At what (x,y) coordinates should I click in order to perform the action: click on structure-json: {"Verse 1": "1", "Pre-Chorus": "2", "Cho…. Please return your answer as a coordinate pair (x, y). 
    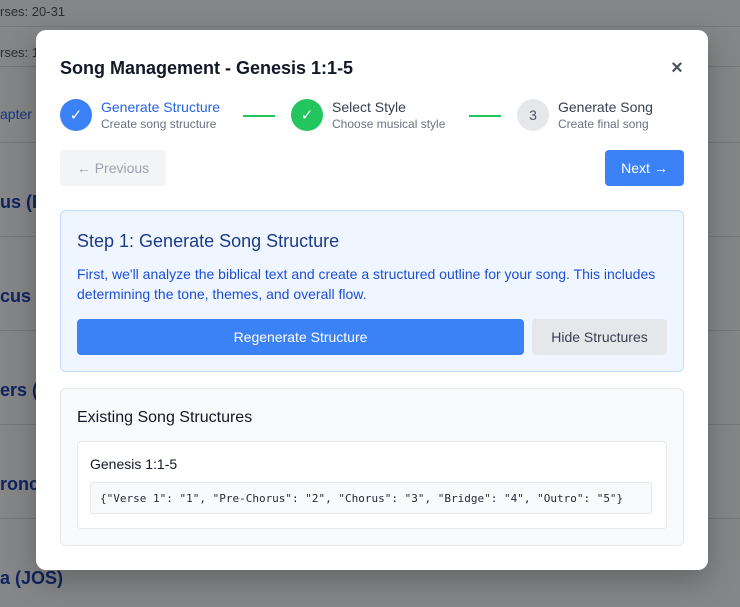
    Looking at the image, I should click on (371, 498).